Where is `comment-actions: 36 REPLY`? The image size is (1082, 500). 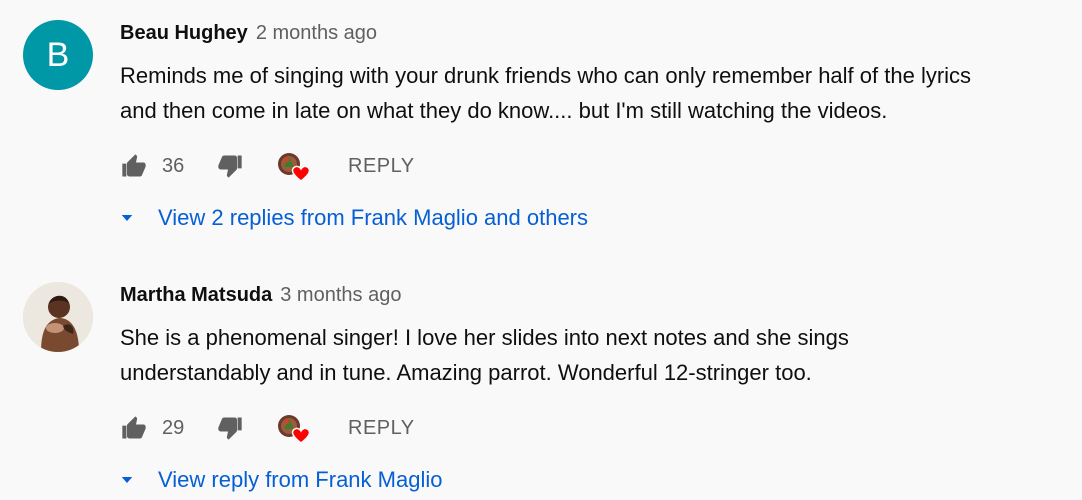
comment-actions: 36 REPLY is located at coordinates (420, 166).